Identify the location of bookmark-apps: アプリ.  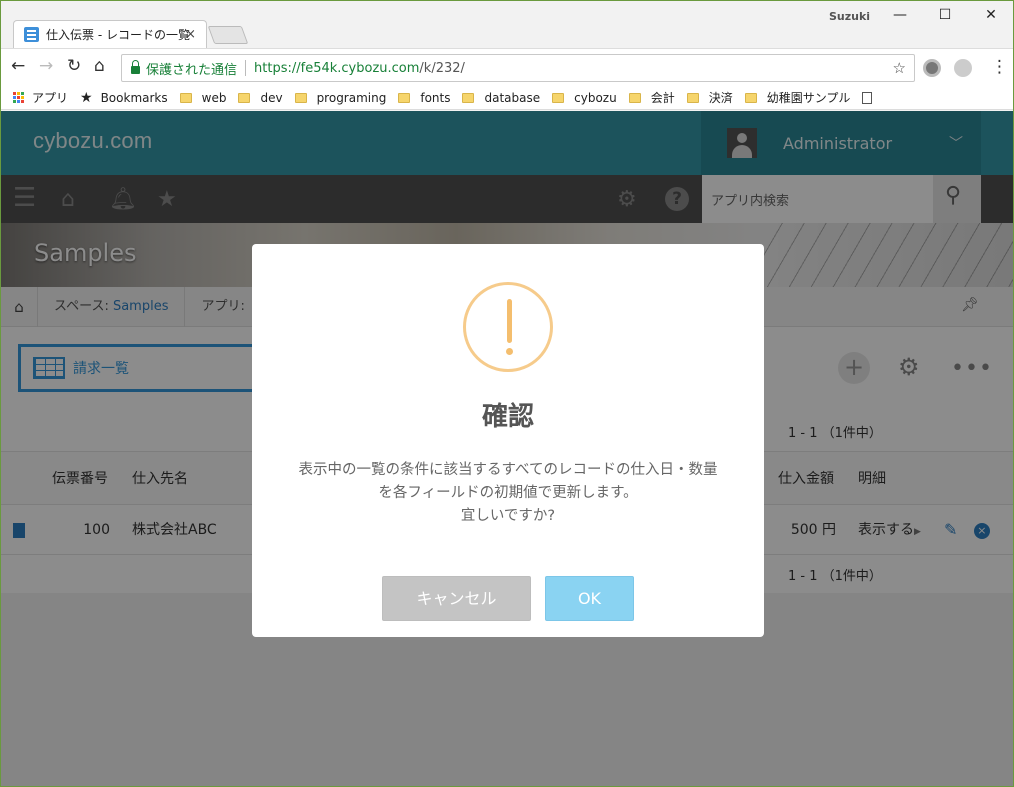
(40, 97).